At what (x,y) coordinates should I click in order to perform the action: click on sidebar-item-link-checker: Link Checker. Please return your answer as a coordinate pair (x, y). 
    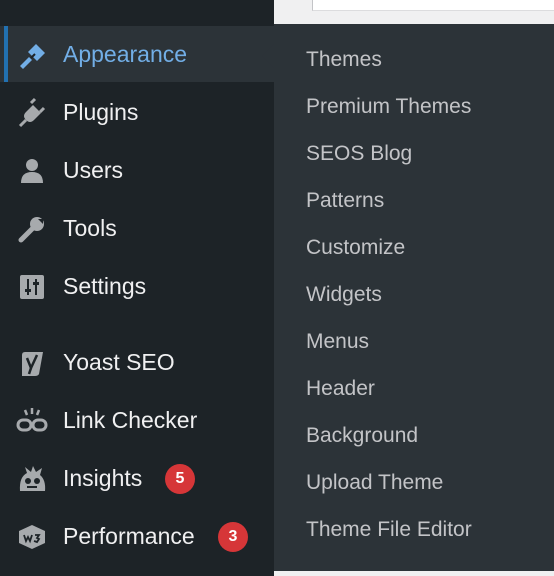
    Looking at the image, I should click on (137, 420).